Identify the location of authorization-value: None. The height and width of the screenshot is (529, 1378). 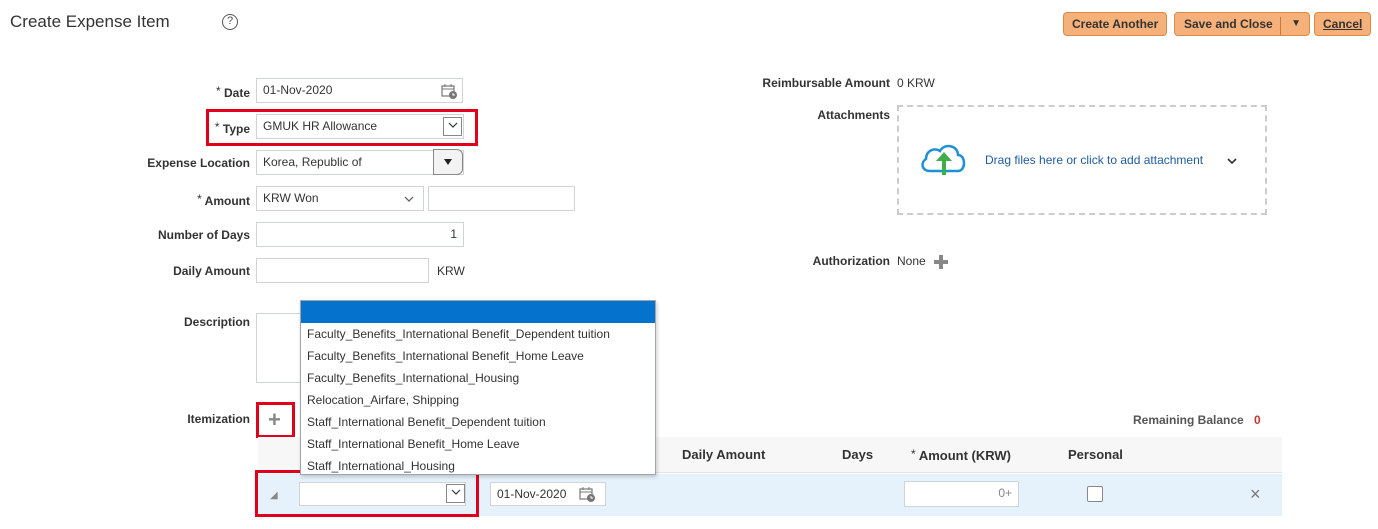
(911, 261).